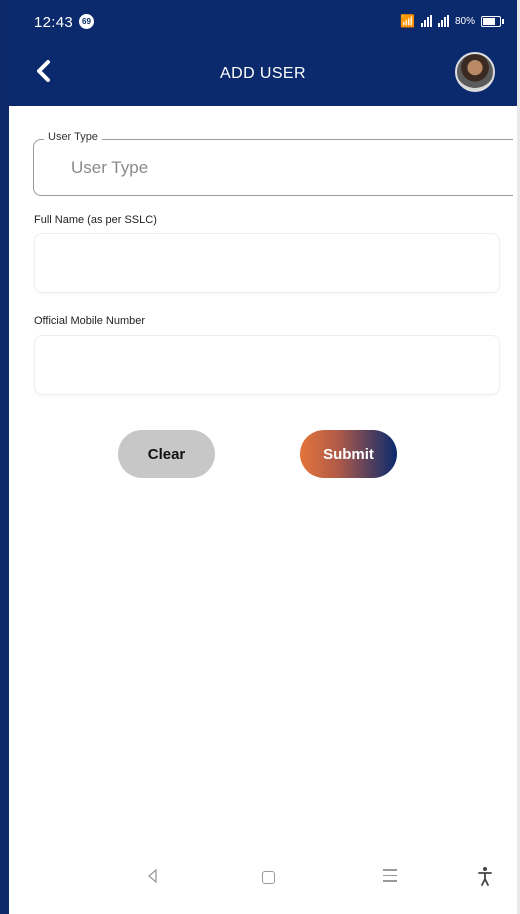  I want to click on top-app-bar: 12:43 69 📶 80% ADD USER, so click(263, 53).